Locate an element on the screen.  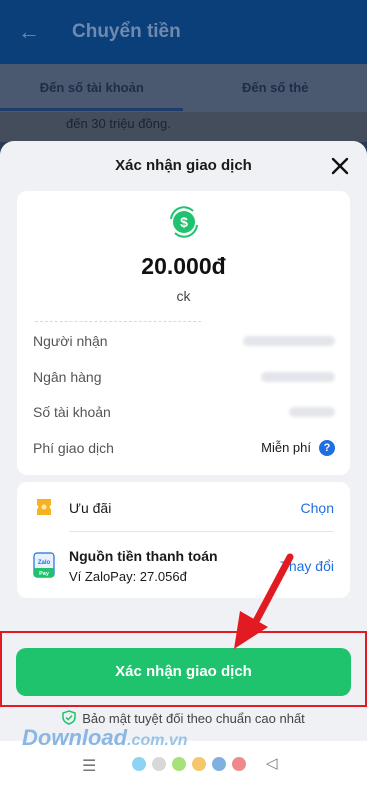
watermark: Download.com.vn is located at coordinates (105, 738).